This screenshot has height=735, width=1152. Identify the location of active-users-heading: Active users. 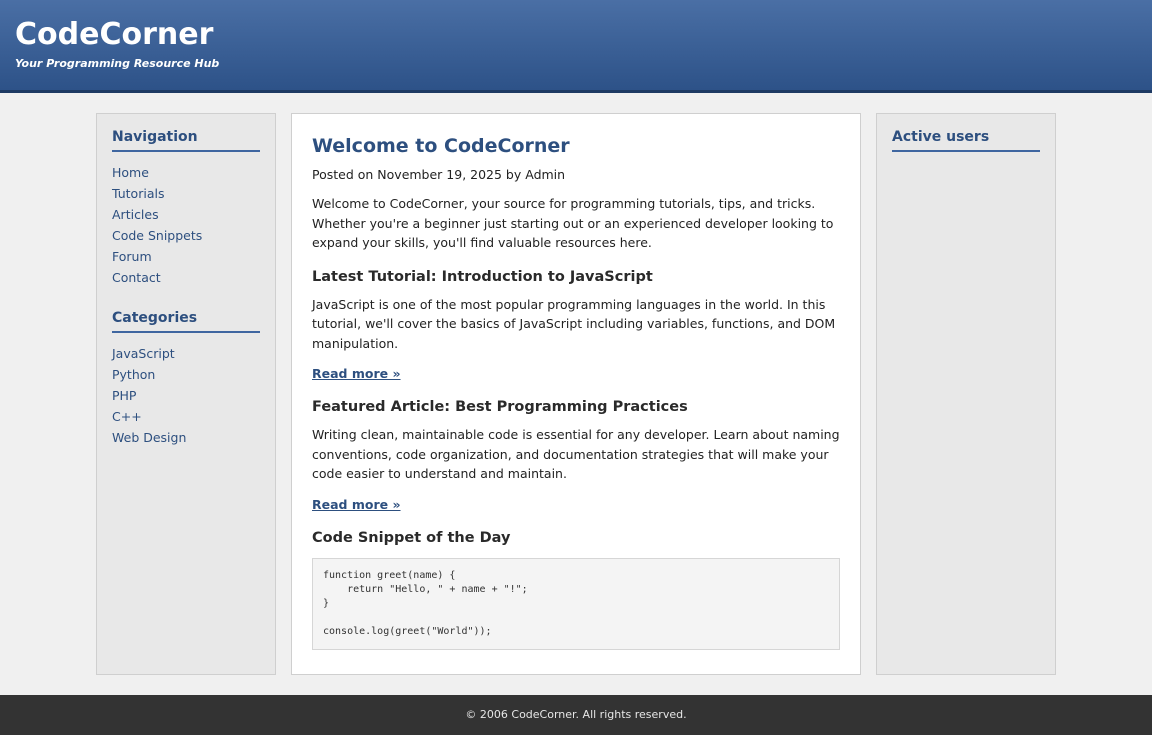
(966, 140).